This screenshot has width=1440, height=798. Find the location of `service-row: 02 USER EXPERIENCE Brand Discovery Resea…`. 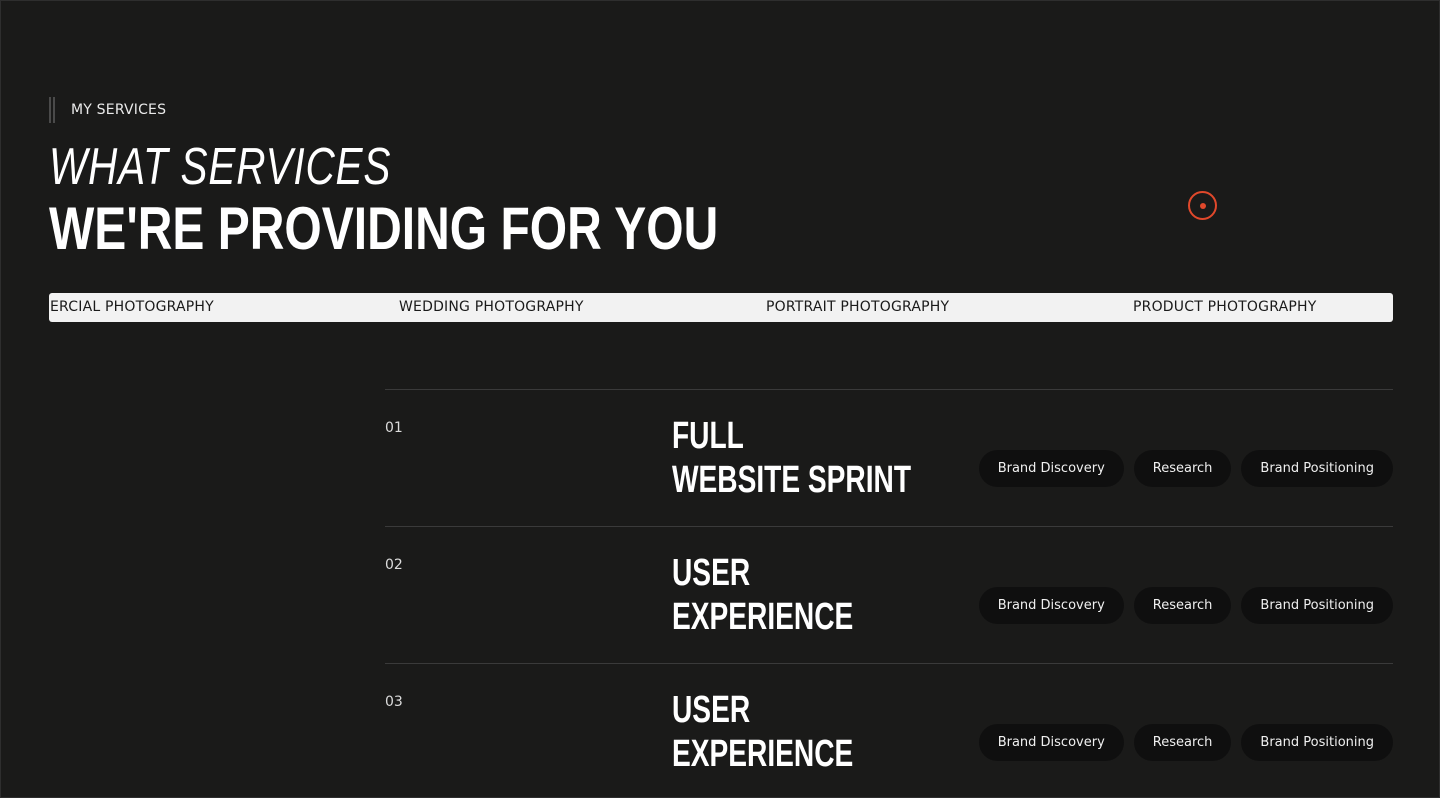

service-row: 02 USER EXPERIENCE Brand Discovery Resea… is located at coordinates (889, 594).